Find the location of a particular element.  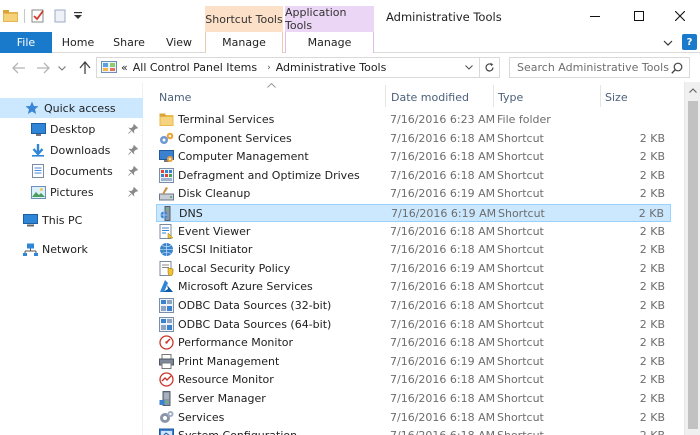

nav-item-network: Network is located at coordinates (71, 249).